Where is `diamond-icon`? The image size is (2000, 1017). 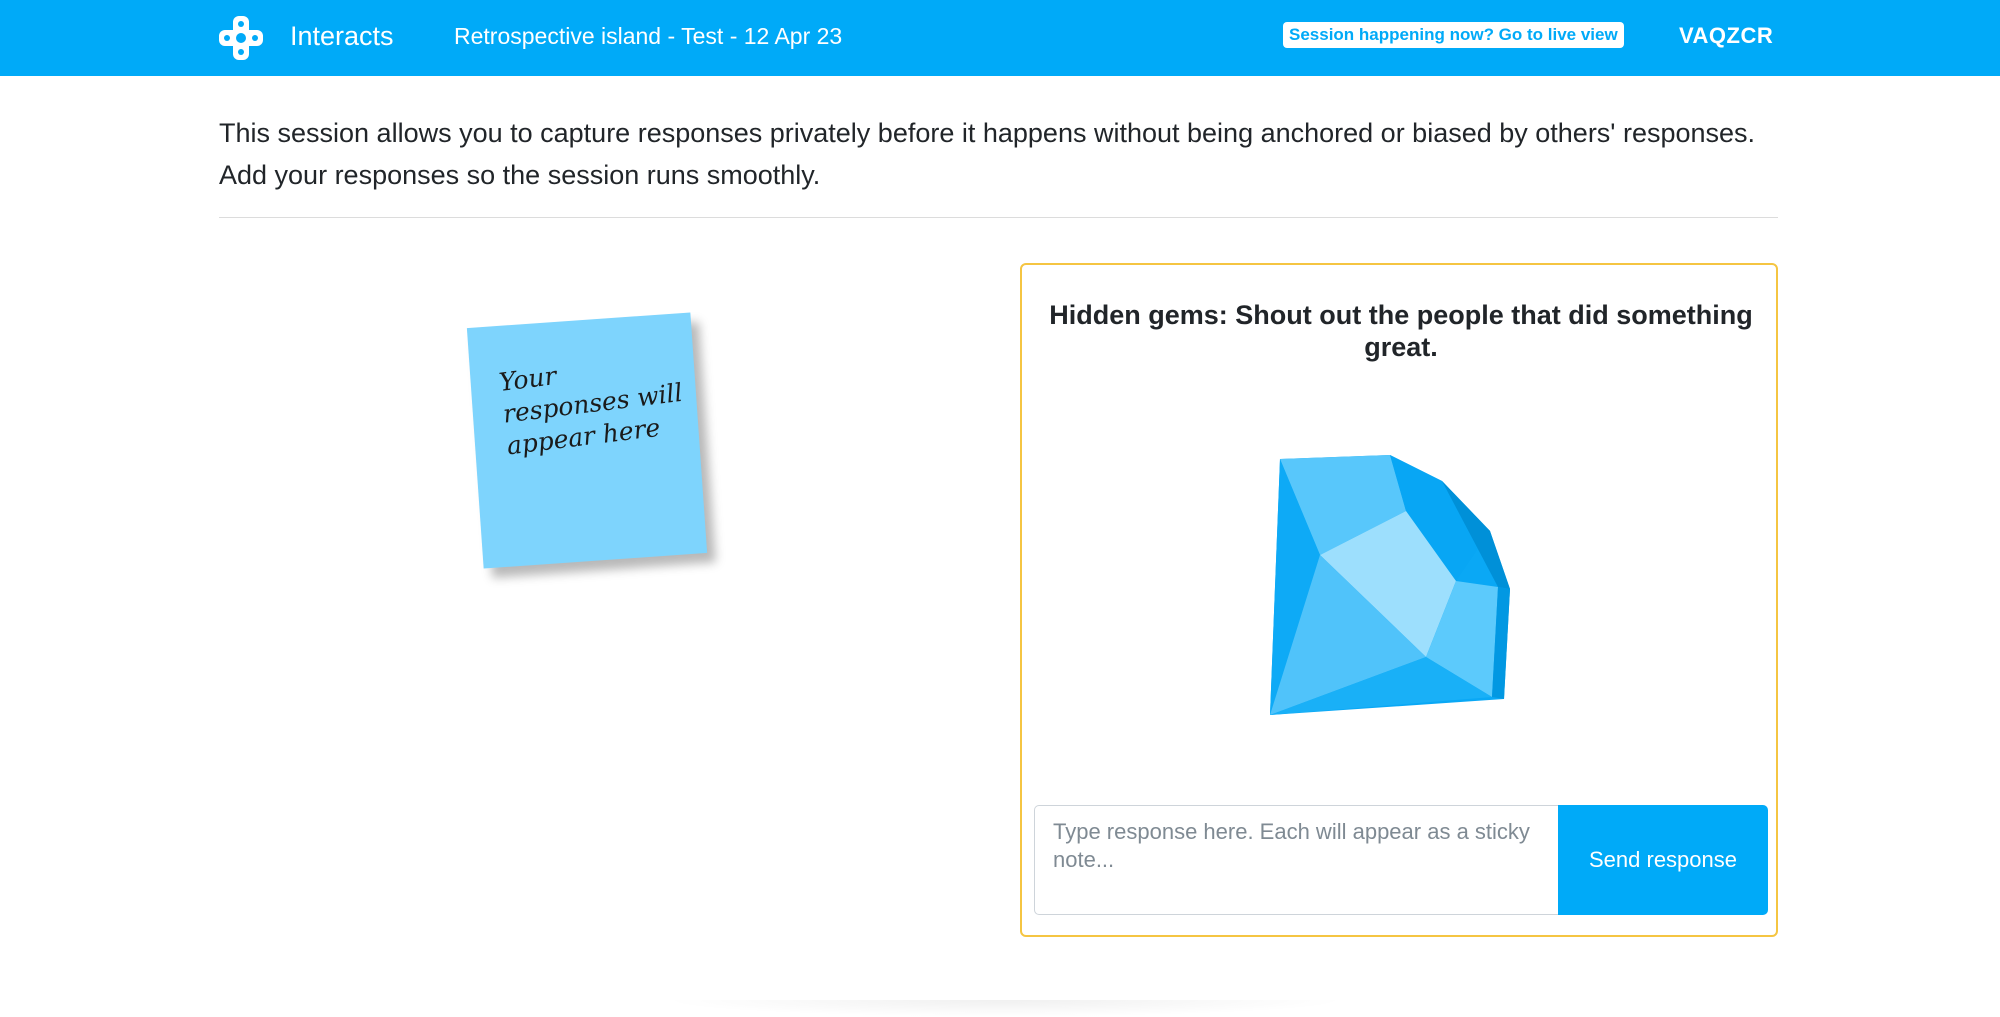 diamond-icon is located at coordinates (1390, 585).